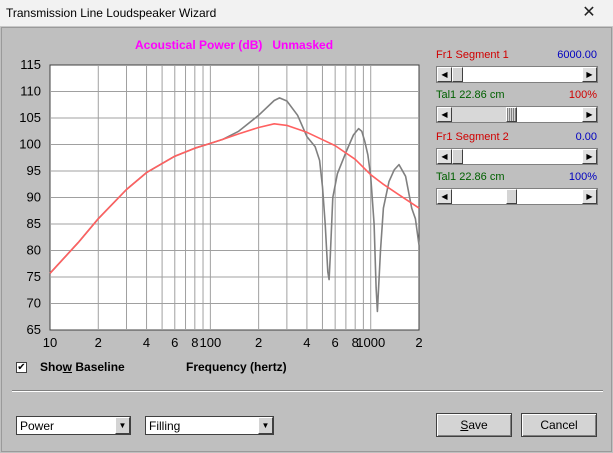  What do you see at coordinates (67, 367) in the screenshot?
I see `show-baseline-accel: w` at bounding box center [67, 367].